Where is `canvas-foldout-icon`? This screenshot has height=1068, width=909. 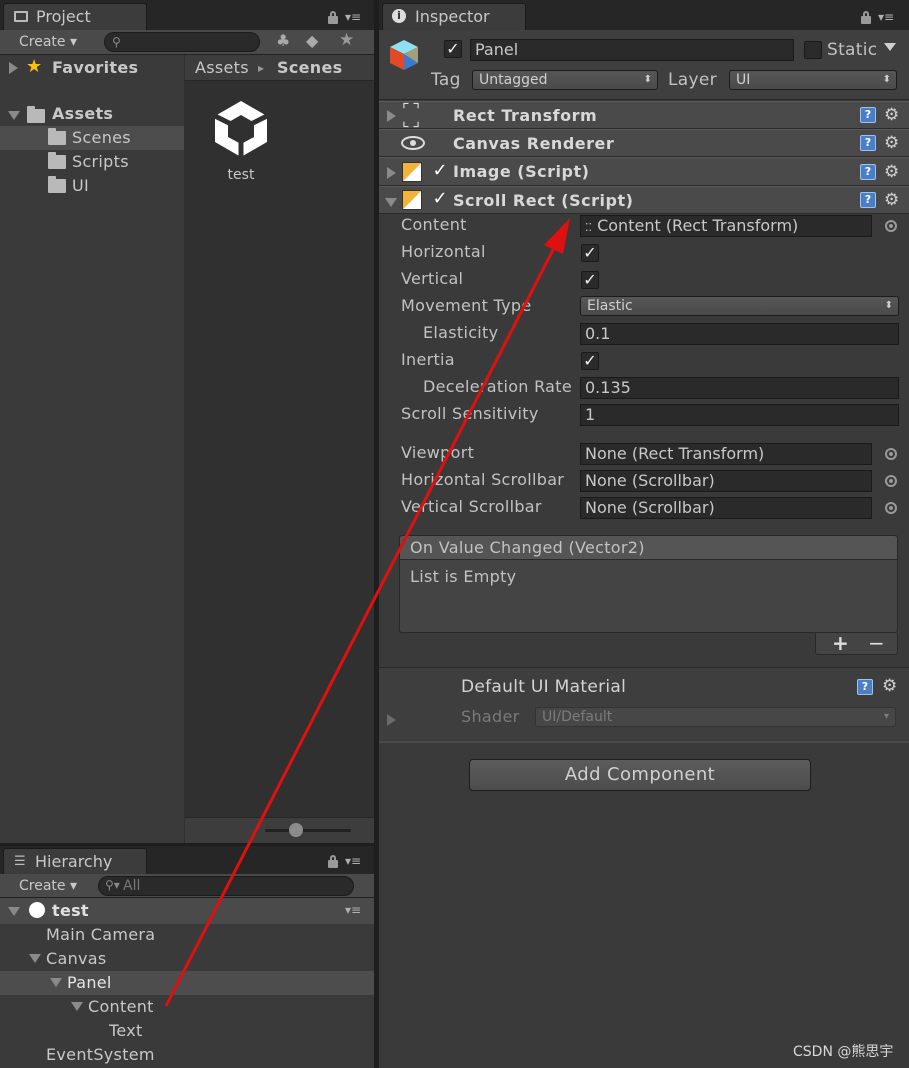
canvas-foldout-icon is located at coordinates (35, 958).